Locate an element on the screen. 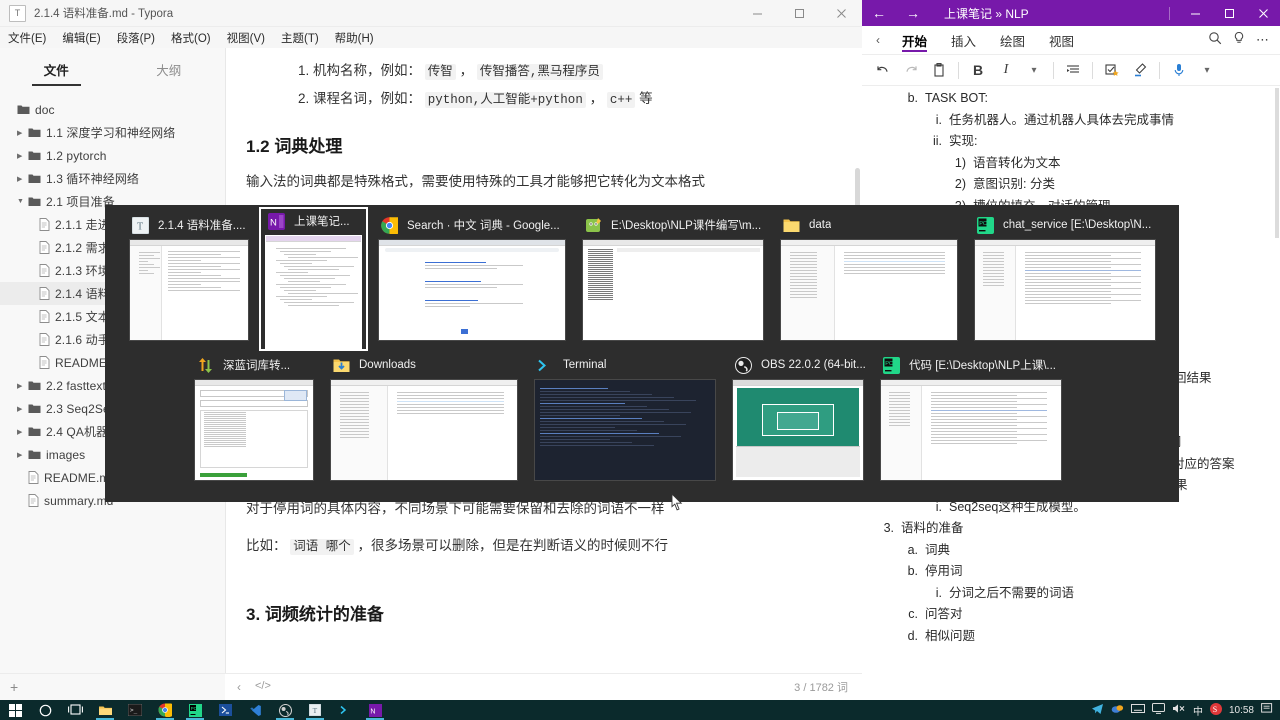 The height and width of the screenshot is (720, 1280). file-tree-folder: ▶ 1.2 pytorch is located at coordinates (112, 155).